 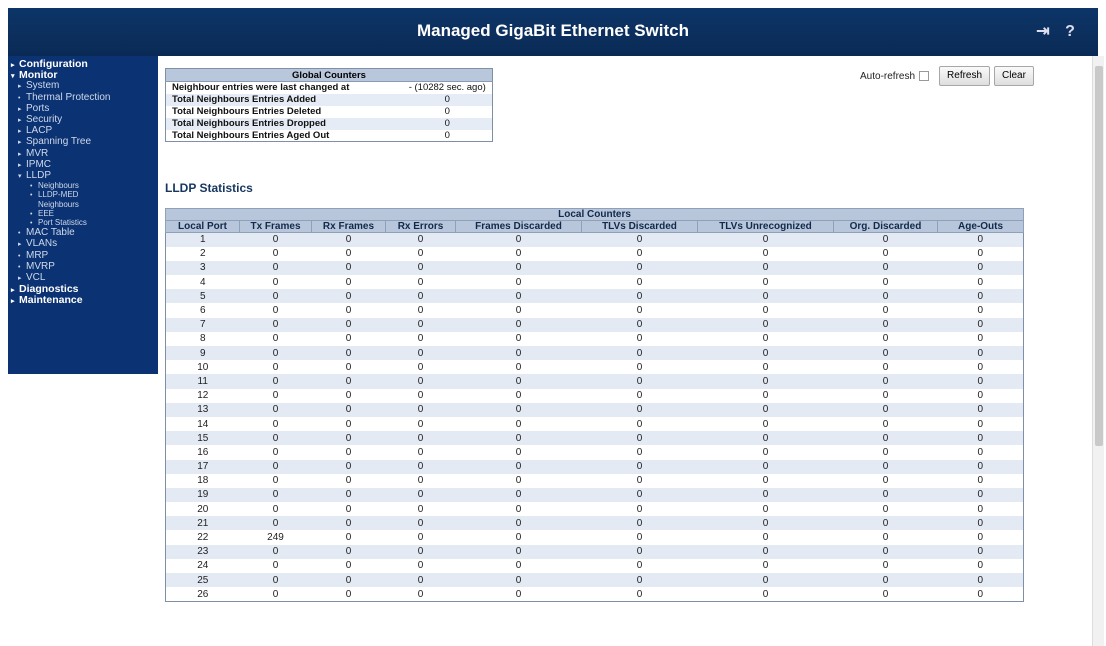 What do you see at coordinates (58, 222) in the screenshot?
I see `sidebar-item-port-statistics: • Port Statistics` at bounding box center [58, 222].